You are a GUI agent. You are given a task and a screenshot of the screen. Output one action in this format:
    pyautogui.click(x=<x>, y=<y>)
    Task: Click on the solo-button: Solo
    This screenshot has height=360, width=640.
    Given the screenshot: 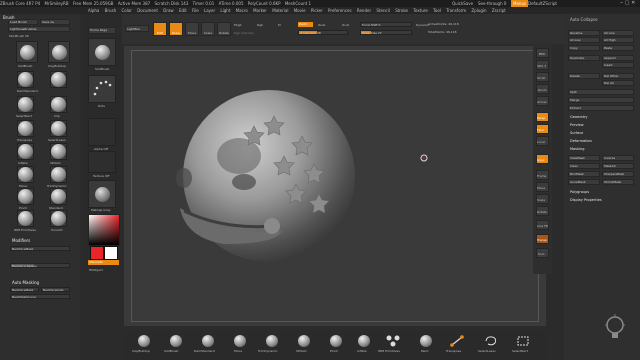 What is the action you would take?
    pyautogui.click(x=542, y=253)
    